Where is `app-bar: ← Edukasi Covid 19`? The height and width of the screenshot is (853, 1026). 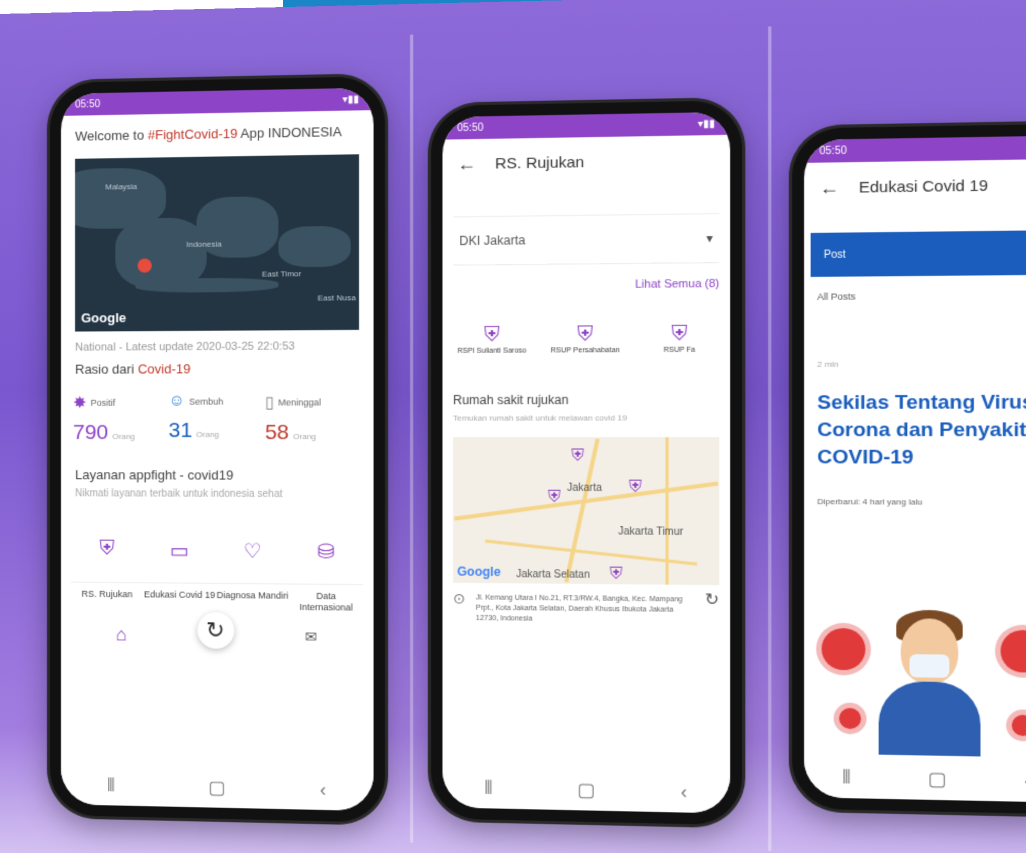 app-bar: ← Edukasi Covid 19 is located at coordinates (915, 186).